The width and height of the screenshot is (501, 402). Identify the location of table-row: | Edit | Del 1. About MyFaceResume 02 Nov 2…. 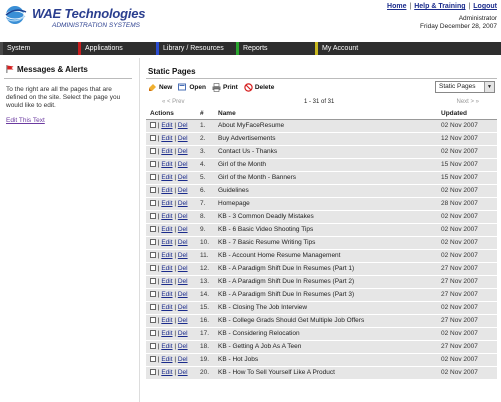
(321, 126).